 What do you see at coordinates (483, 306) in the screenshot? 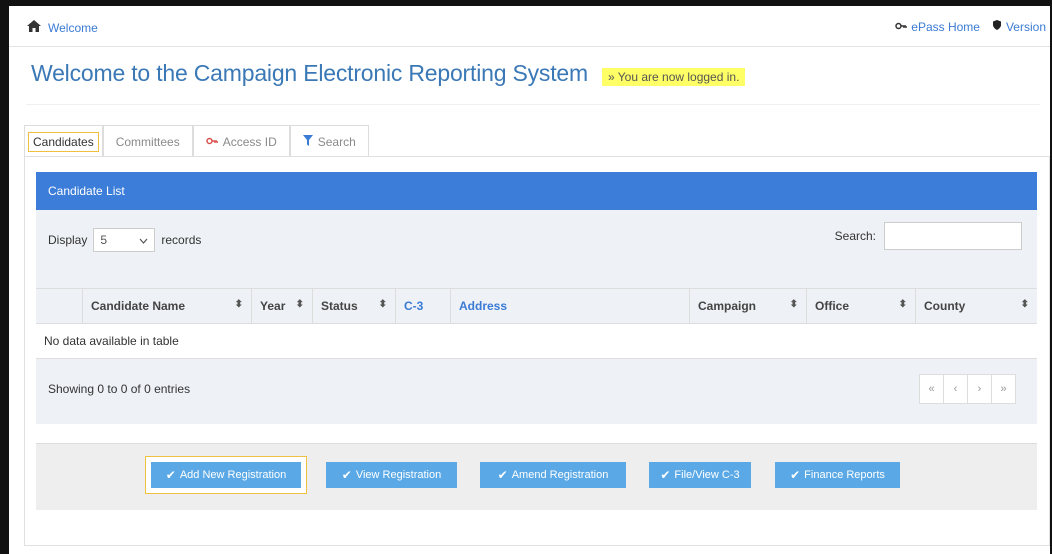
I see `column-label: Address` at bounding box center [483, 306].